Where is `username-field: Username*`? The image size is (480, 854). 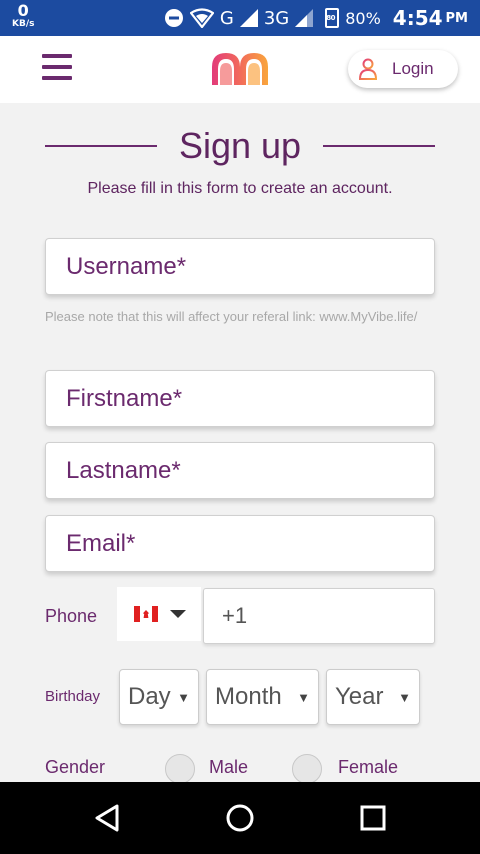
username-field: Username* is located at coordinates (240, 266).